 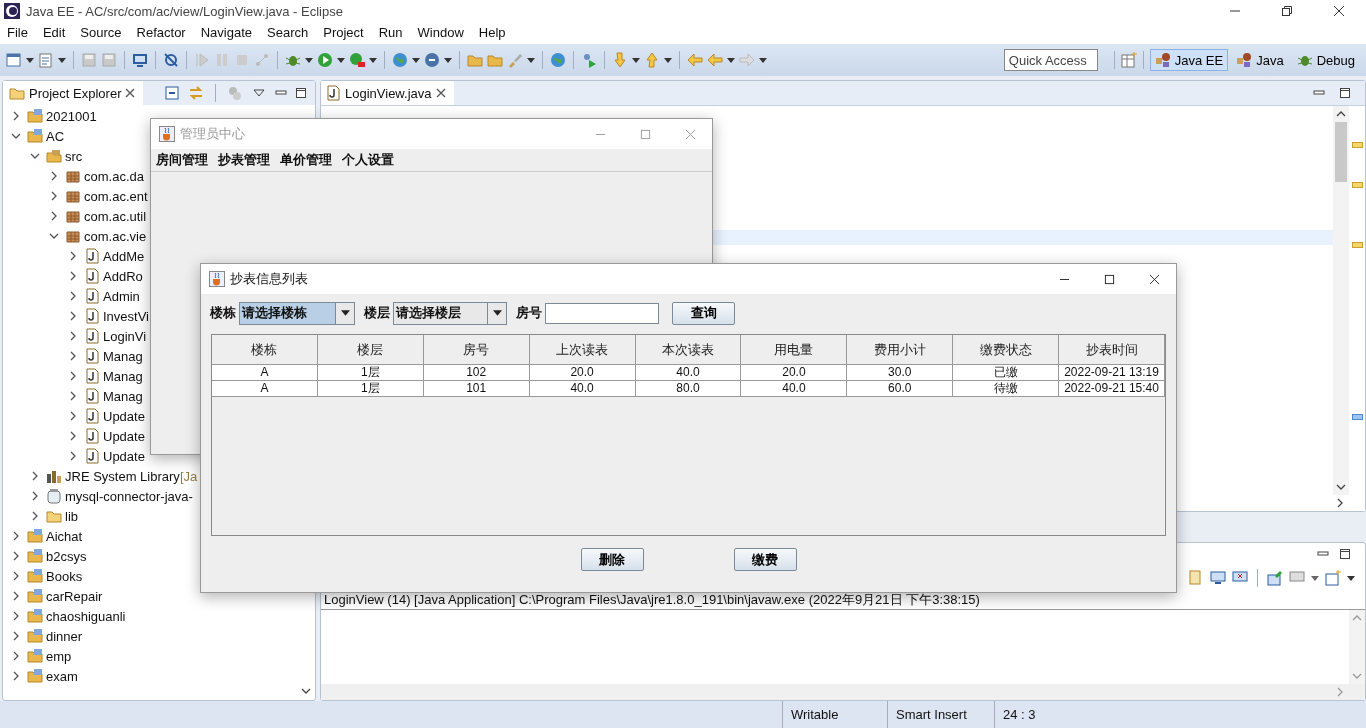 I want to click on column-header: 上次读表, so click(x=582, y=350).